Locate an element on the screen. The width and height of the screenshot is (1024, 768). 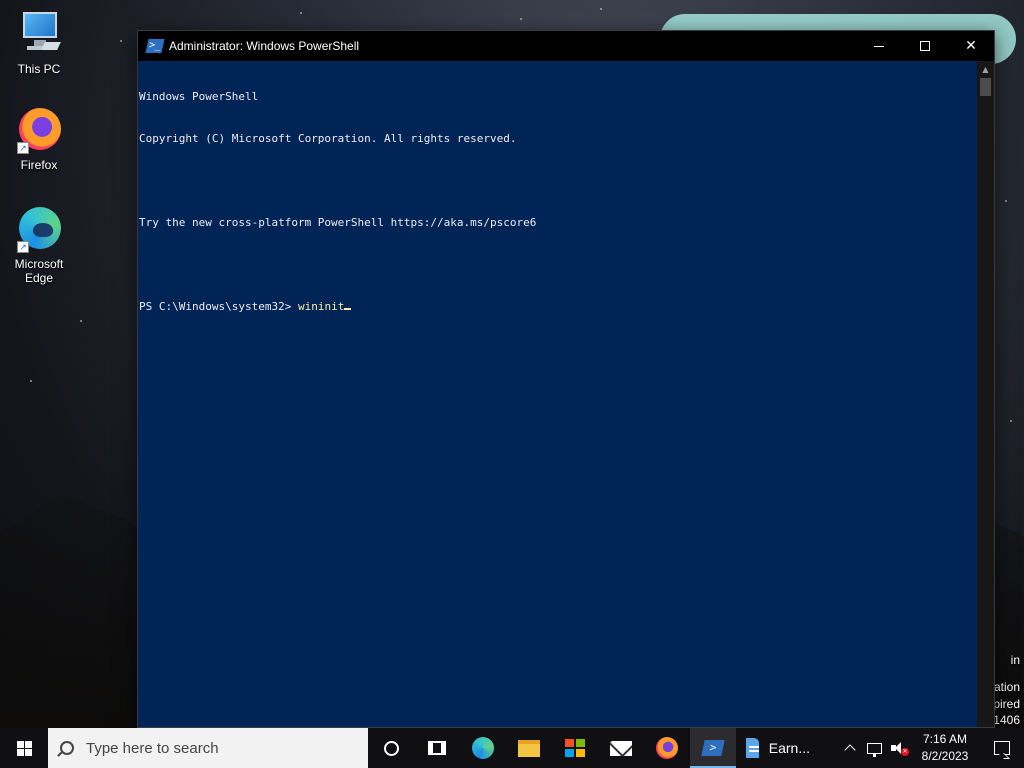
taskbar-search is located at coordinates (208, 748).